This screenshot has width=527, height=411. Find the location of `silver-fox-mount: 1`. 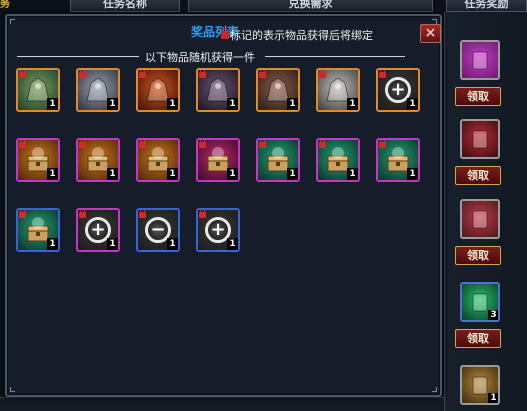

silver-fox-mount: 1 is located at coordinates (338, 90).